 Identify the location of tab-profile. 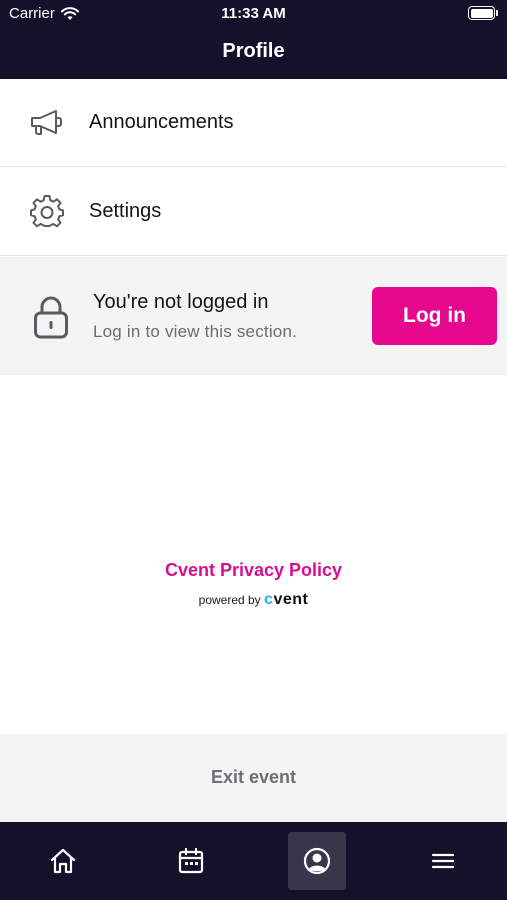
(317, 861).